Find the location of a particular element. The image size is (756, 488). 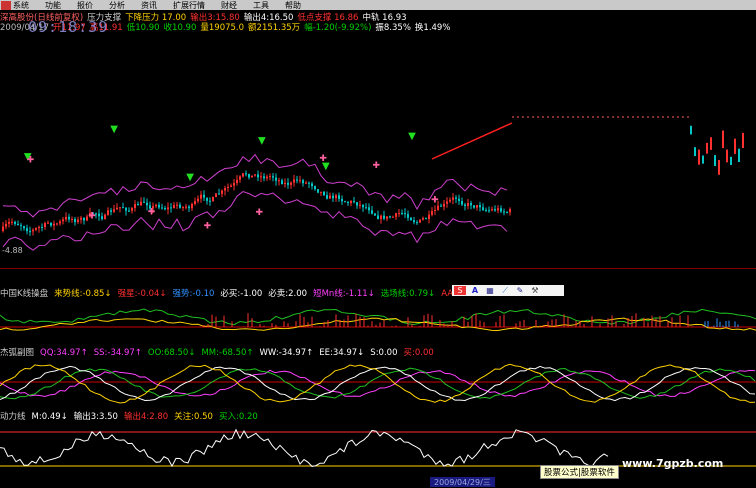

ohlc-field-7: 幅-1.20(-9.92%) is located at coordinates (338, 27).